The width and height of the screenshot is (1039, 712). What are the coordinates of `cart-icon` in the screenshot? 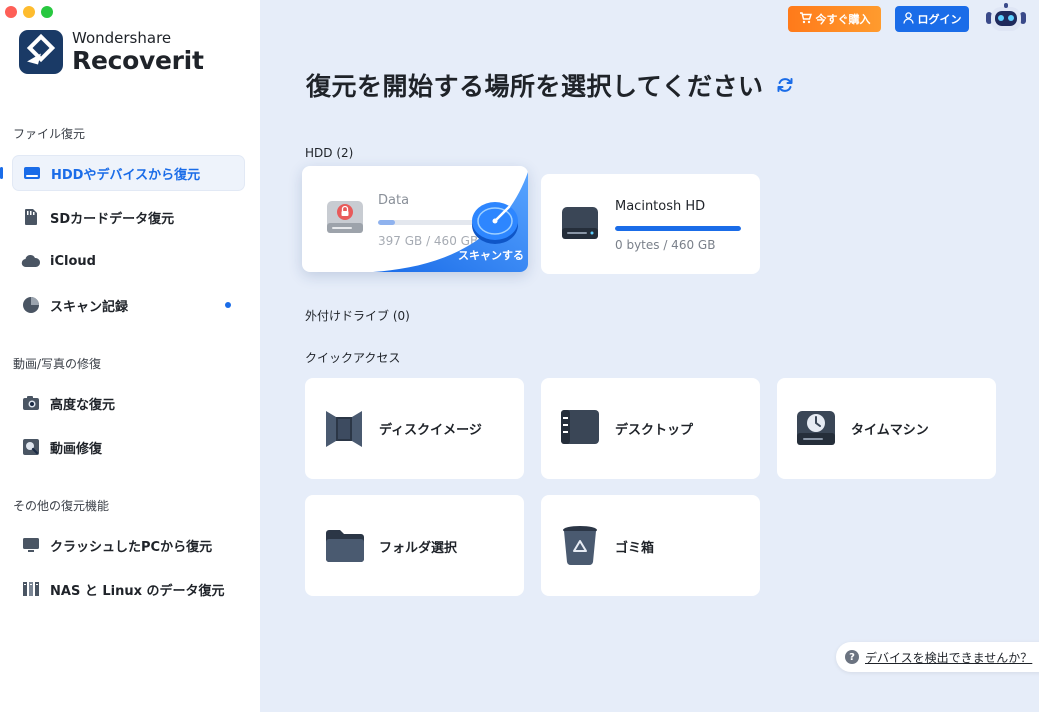 It's located at (805, 19).